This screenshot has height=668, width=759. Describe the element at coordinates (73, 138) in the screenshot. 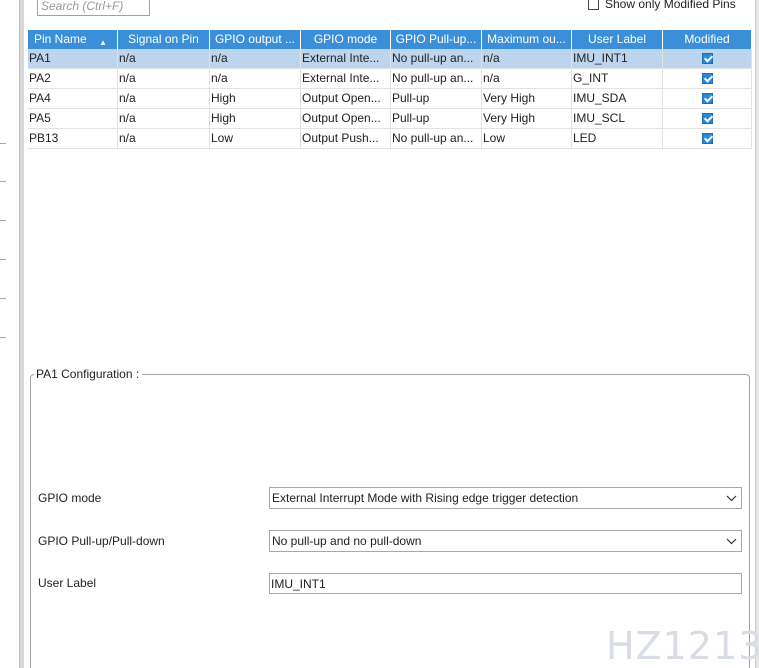

I see `cell-pin: PB13` at that location.